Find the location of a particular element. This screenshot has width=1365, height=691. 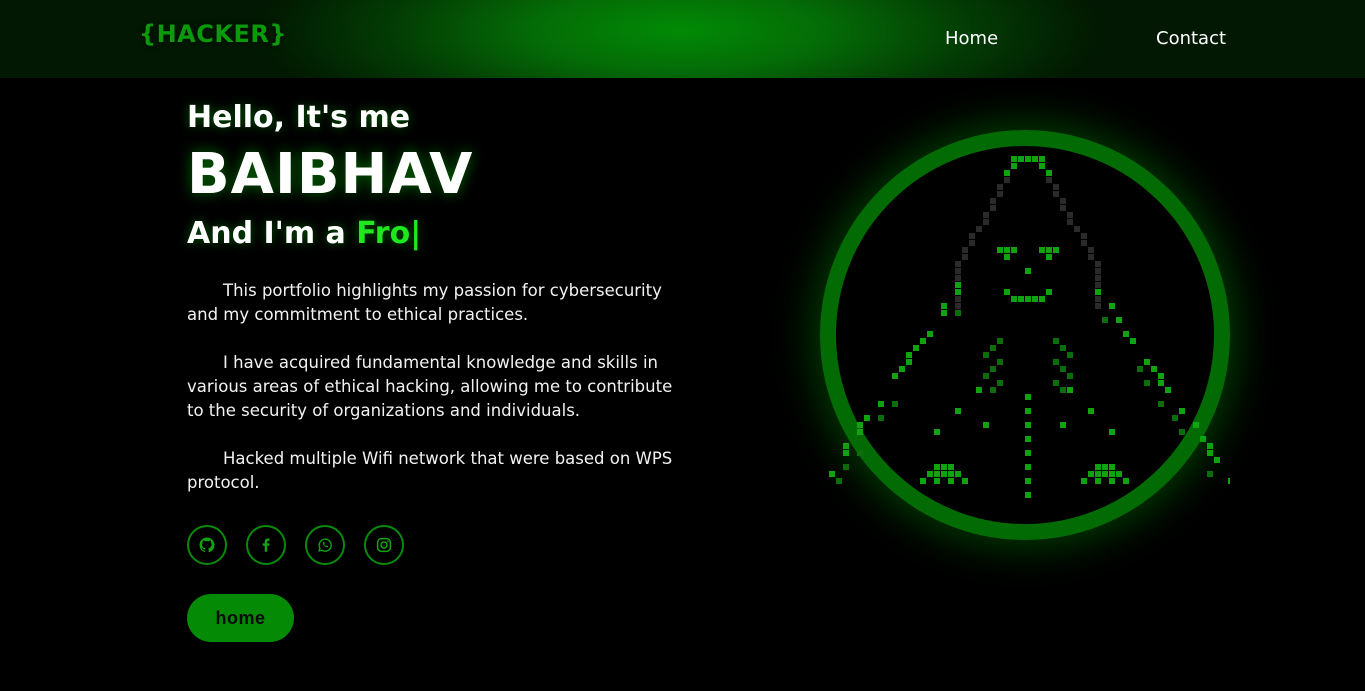

name-heading: BAIBHAV is located at coordinates (330, 174).